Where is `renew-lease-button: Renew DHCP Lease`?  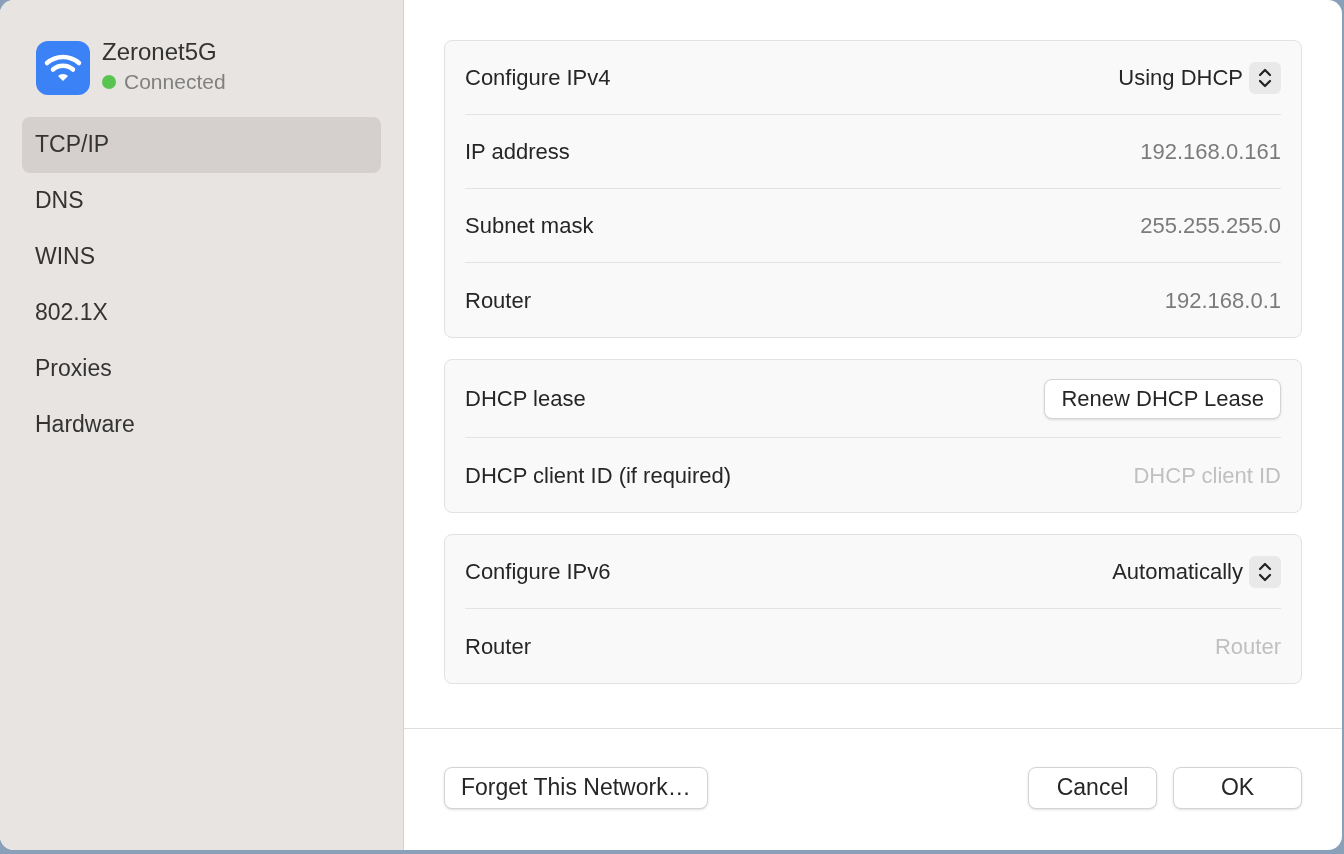 renew-lease-button: Renew DHCP Lease is located at coordinates (1162, 398).